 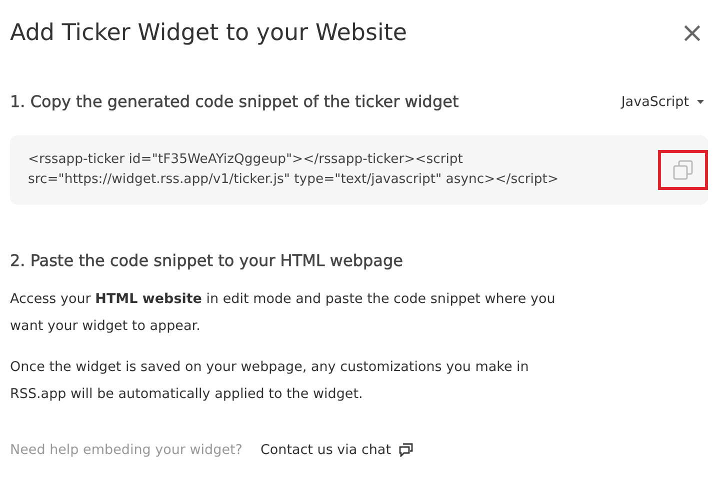 What do you see at coordinates (209, 33) in the screenshot?
I see `dialog-title: Add Ticker Widget to your Website` at bounding box center [209, 33].